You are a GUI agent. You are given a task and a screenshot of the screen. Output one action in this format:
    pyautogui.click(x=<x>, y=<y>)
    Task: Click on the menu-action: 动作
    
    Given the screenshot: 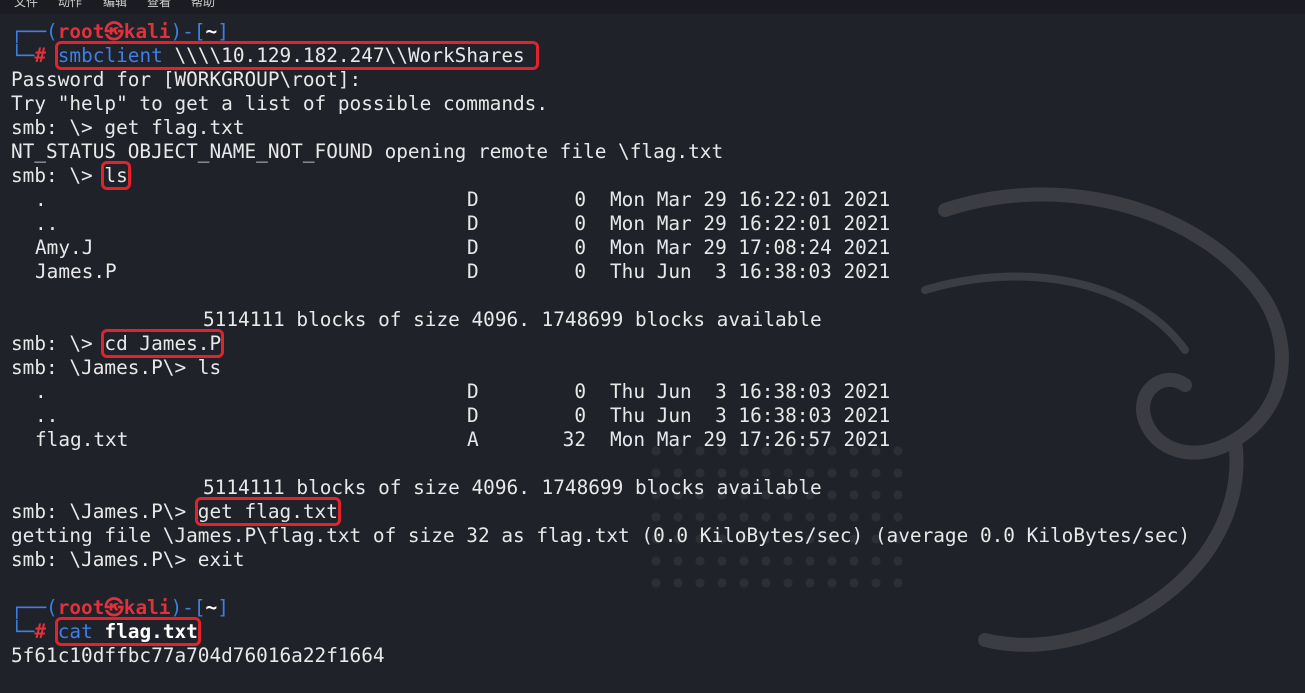 What is the action you would take?
    pyautogui.click(x=70, y=5)
    